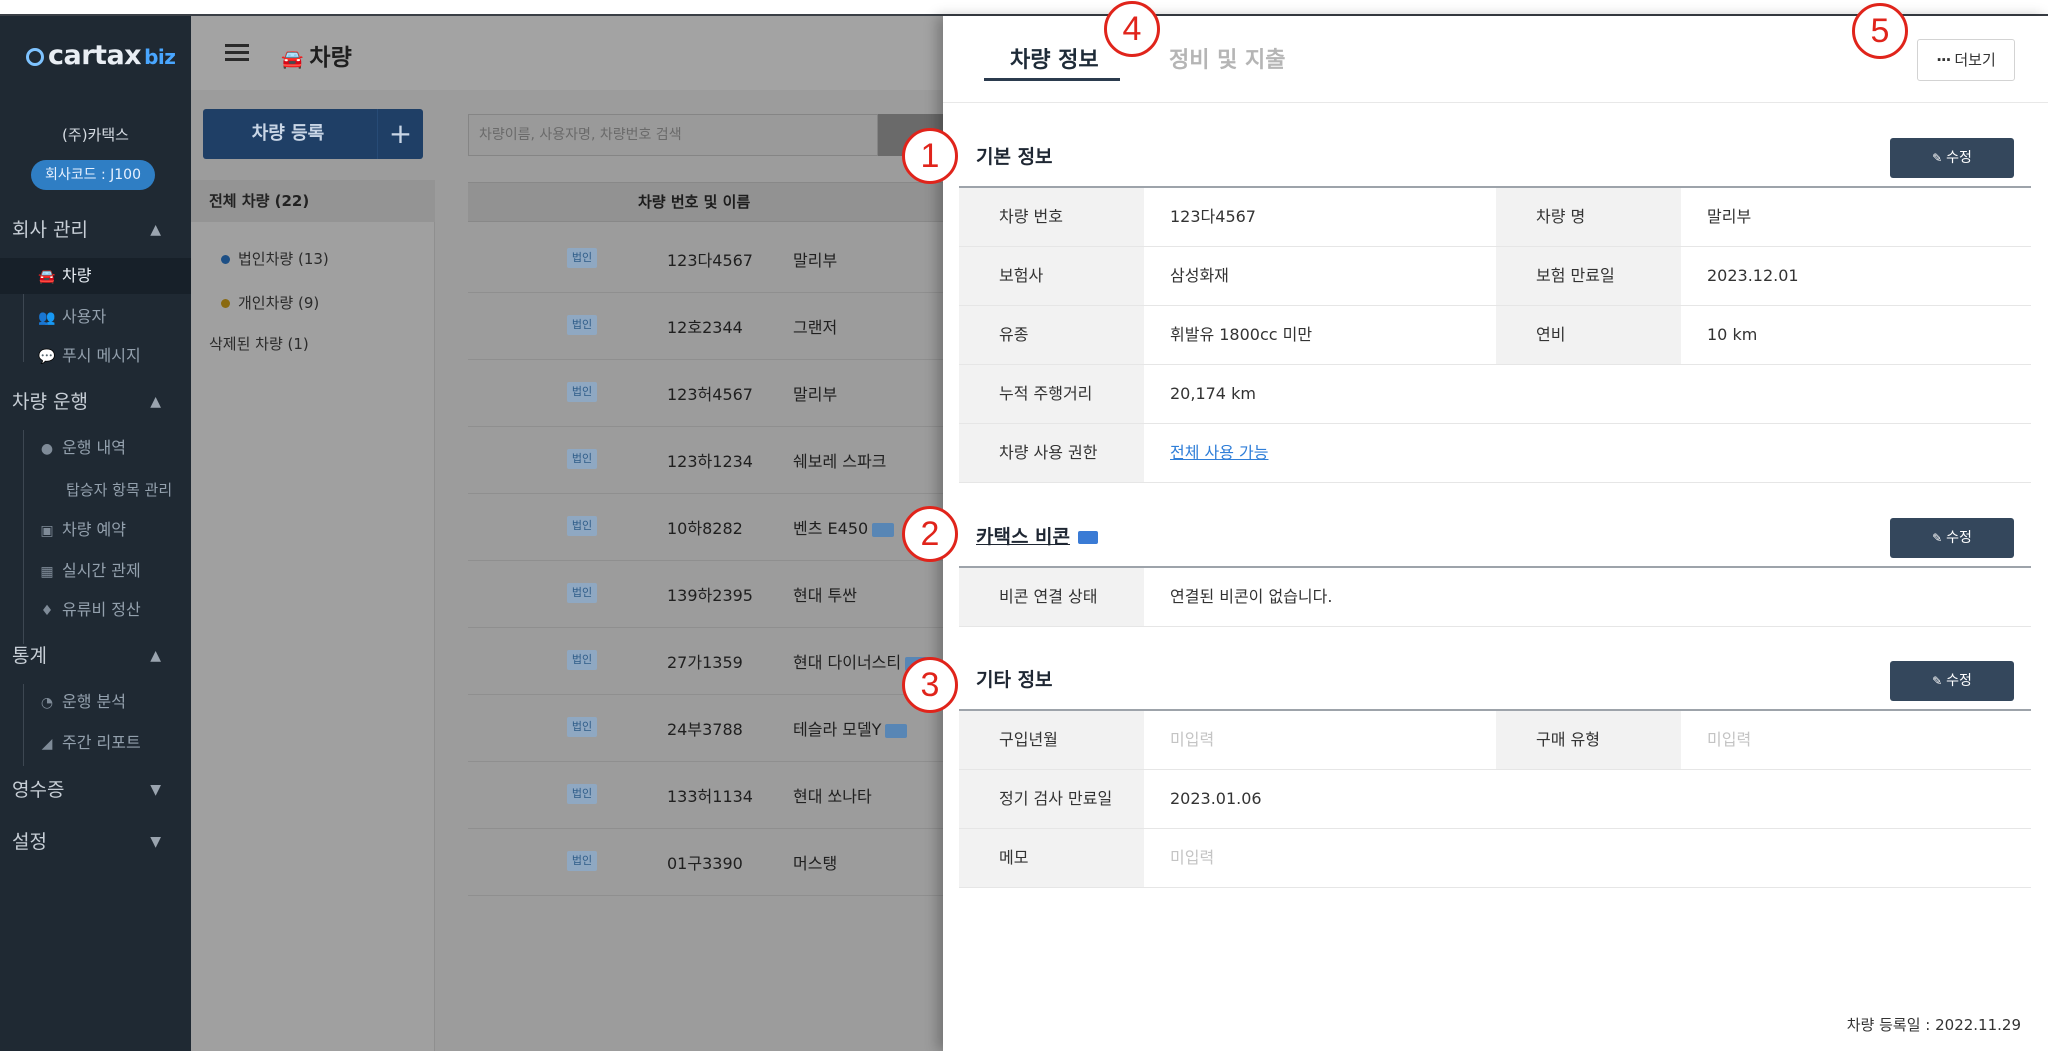  I want to click on nav-group-company: 회사 관리 ▲, so click(95, 230).